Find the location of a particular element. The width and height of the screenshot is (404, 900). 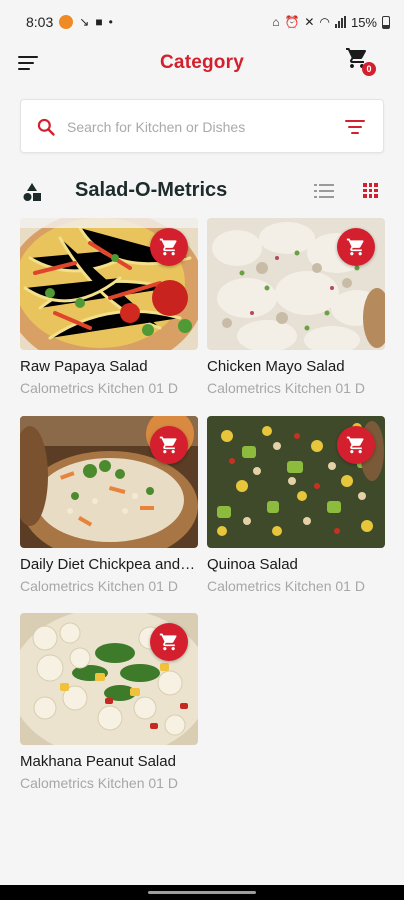

lock-icon: ⌂ is located at coordinates (276, 22).